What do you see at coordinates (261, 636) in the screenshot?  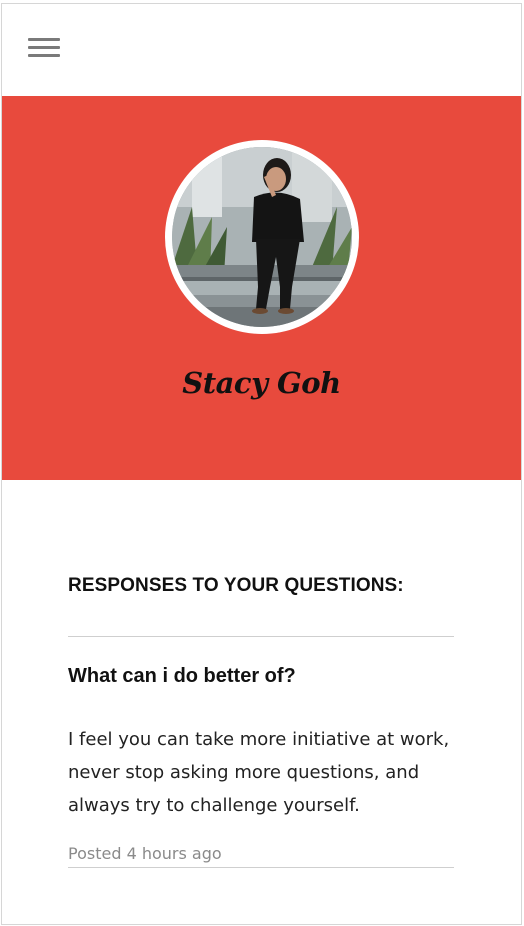 I see `divider` at bounding box center [261, 636].